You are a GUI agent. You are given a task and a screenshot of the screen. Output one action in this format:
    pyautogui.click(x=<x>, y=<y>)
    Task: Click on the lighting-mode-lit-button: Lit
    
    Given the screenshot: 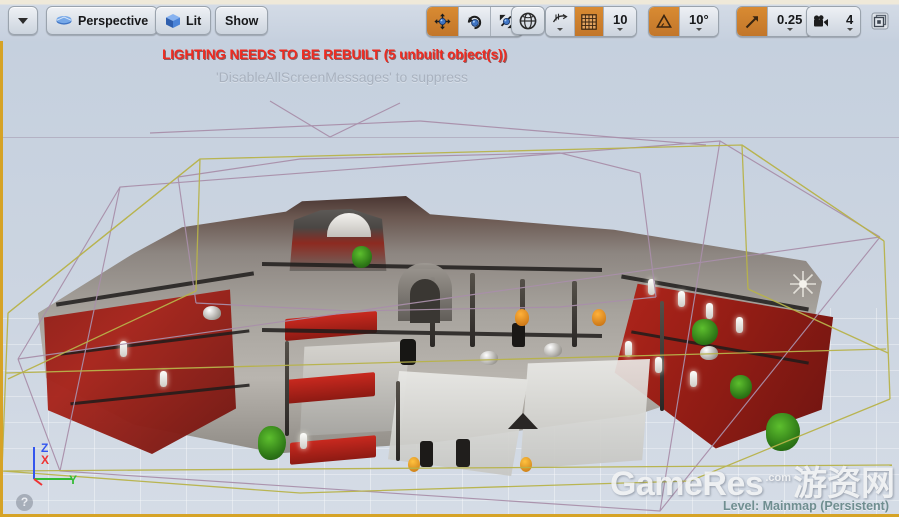 What is the action you would take?
    pyautogui.click(x=183, y=20)
    